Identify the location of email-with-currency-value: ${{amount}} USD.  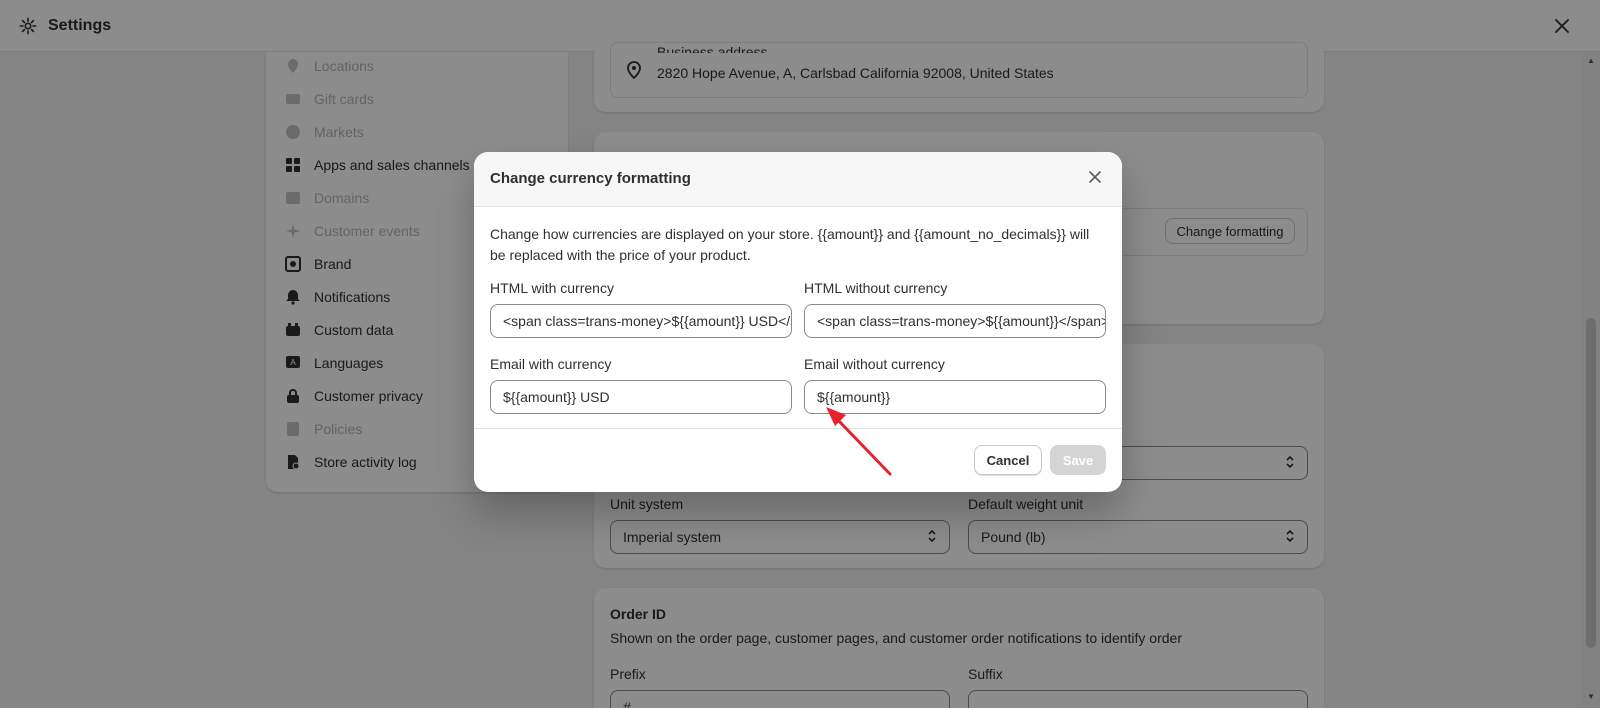
(556, 397).